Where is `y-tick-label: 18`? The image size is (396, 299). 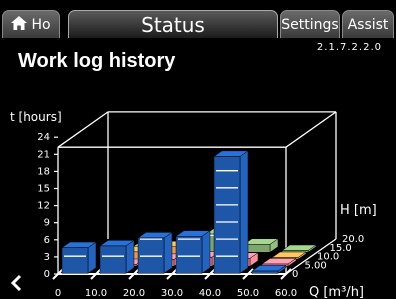
y-tick-label: 18 is located at coordinates (43, 171).